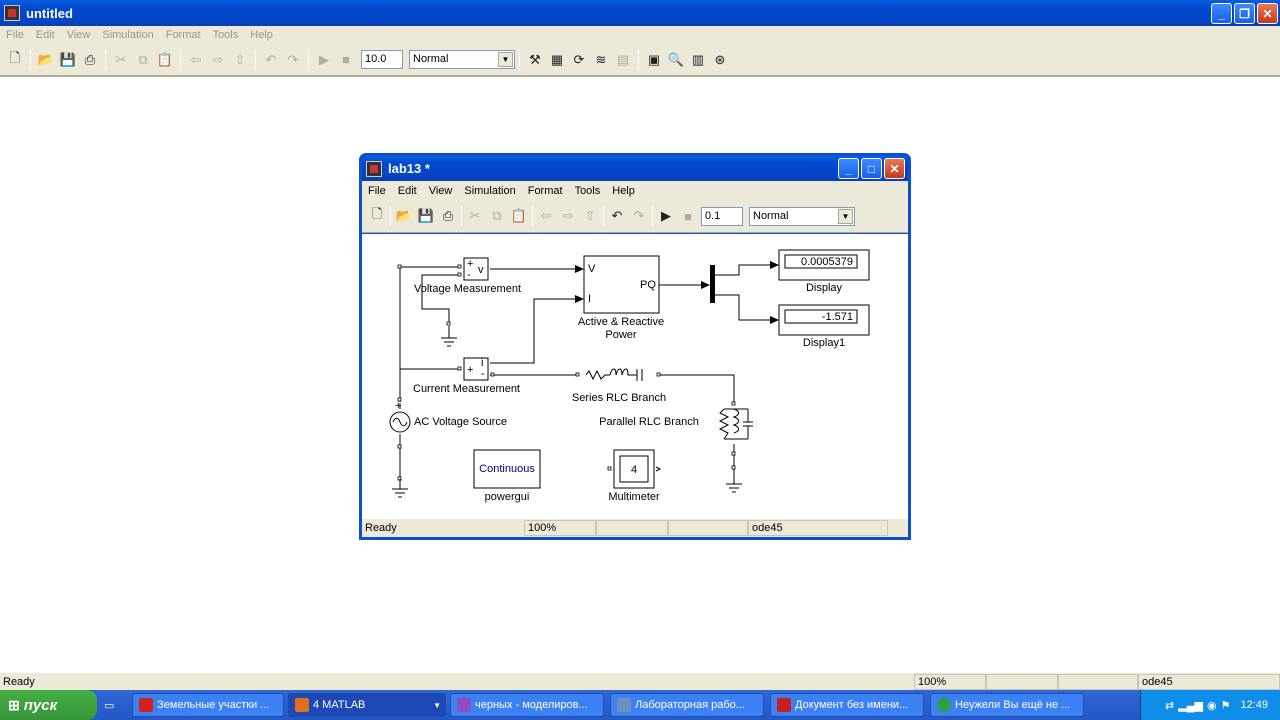  I want to click on parallel-rlc-block, so click(735, 424).